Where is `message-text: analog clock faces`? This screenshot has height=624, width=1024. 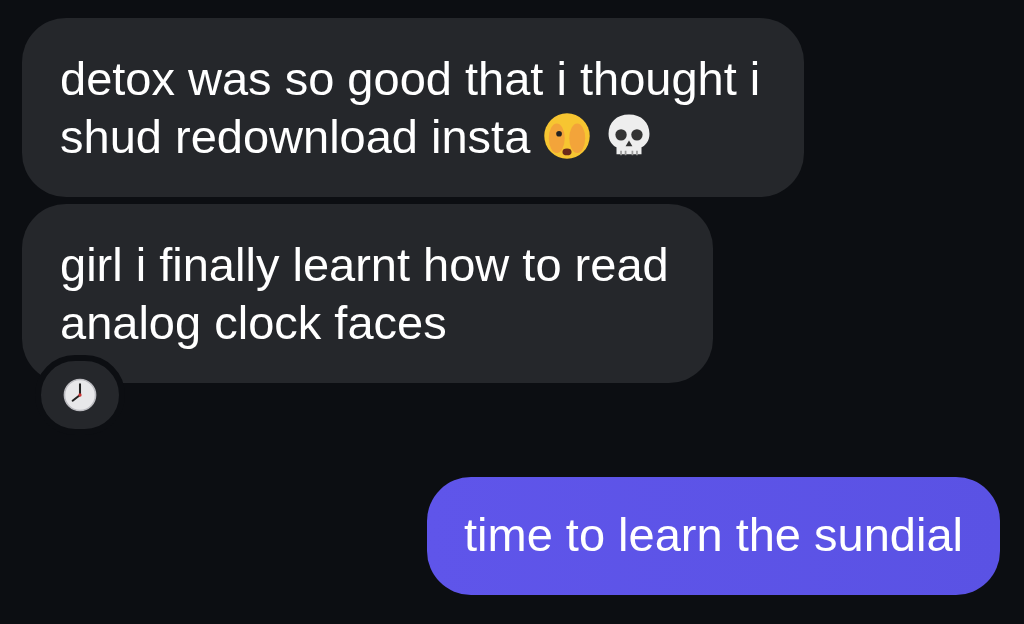
message-text: analog clock faces is located at coordinates (253, 322).